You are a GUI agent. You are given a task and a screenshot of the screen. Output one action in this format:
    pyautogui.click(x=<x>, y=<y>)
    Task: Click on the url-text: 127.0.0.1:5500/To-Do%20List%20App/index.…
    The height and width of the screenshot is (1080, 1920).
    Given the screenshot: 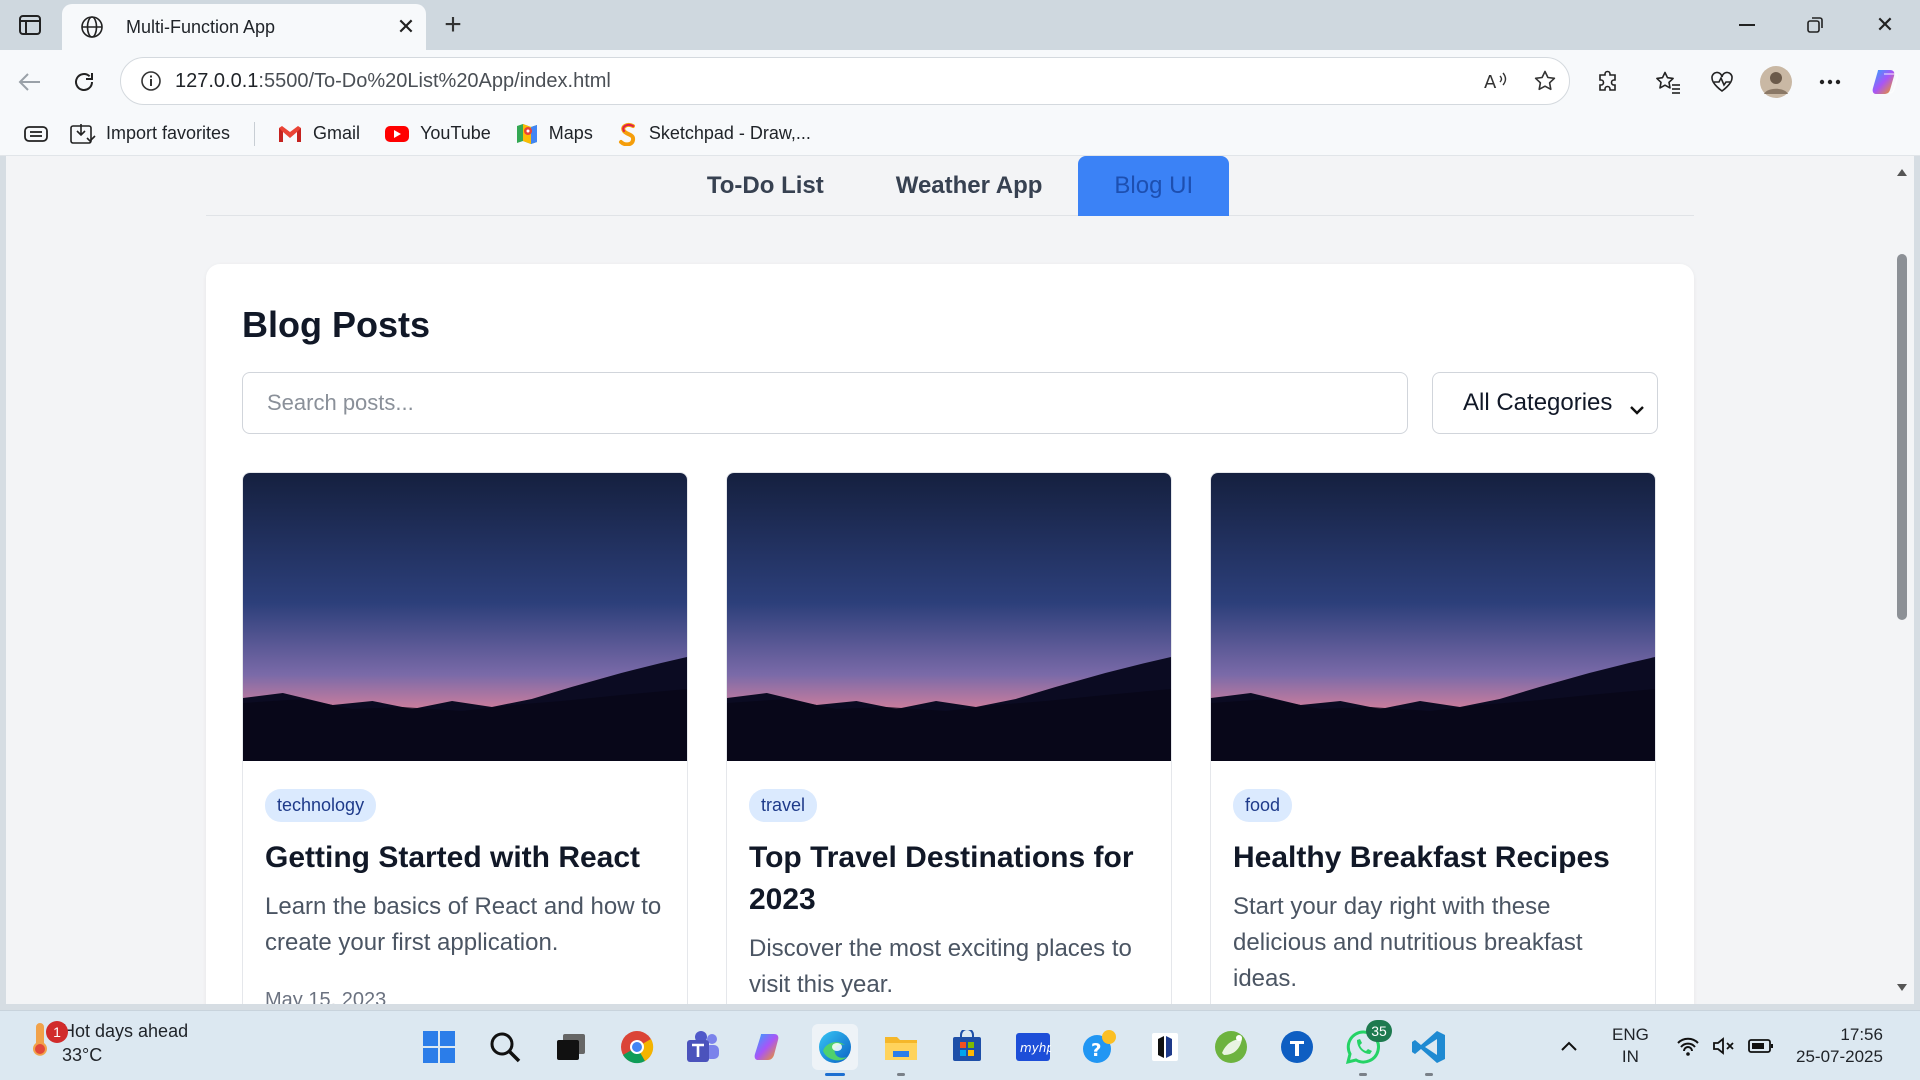 What is the action you would take?
    pyautogui.click(x=393, y=80)
    